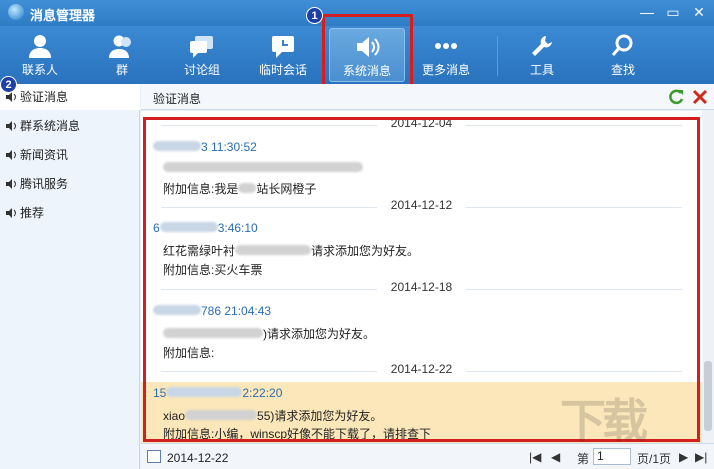 The width and height of the screenshot is (714, 469). What do you see at coordinates (63, 15) in the screenshot?
I see `window-title: 消息管理器` at bounding box center [63, 15].